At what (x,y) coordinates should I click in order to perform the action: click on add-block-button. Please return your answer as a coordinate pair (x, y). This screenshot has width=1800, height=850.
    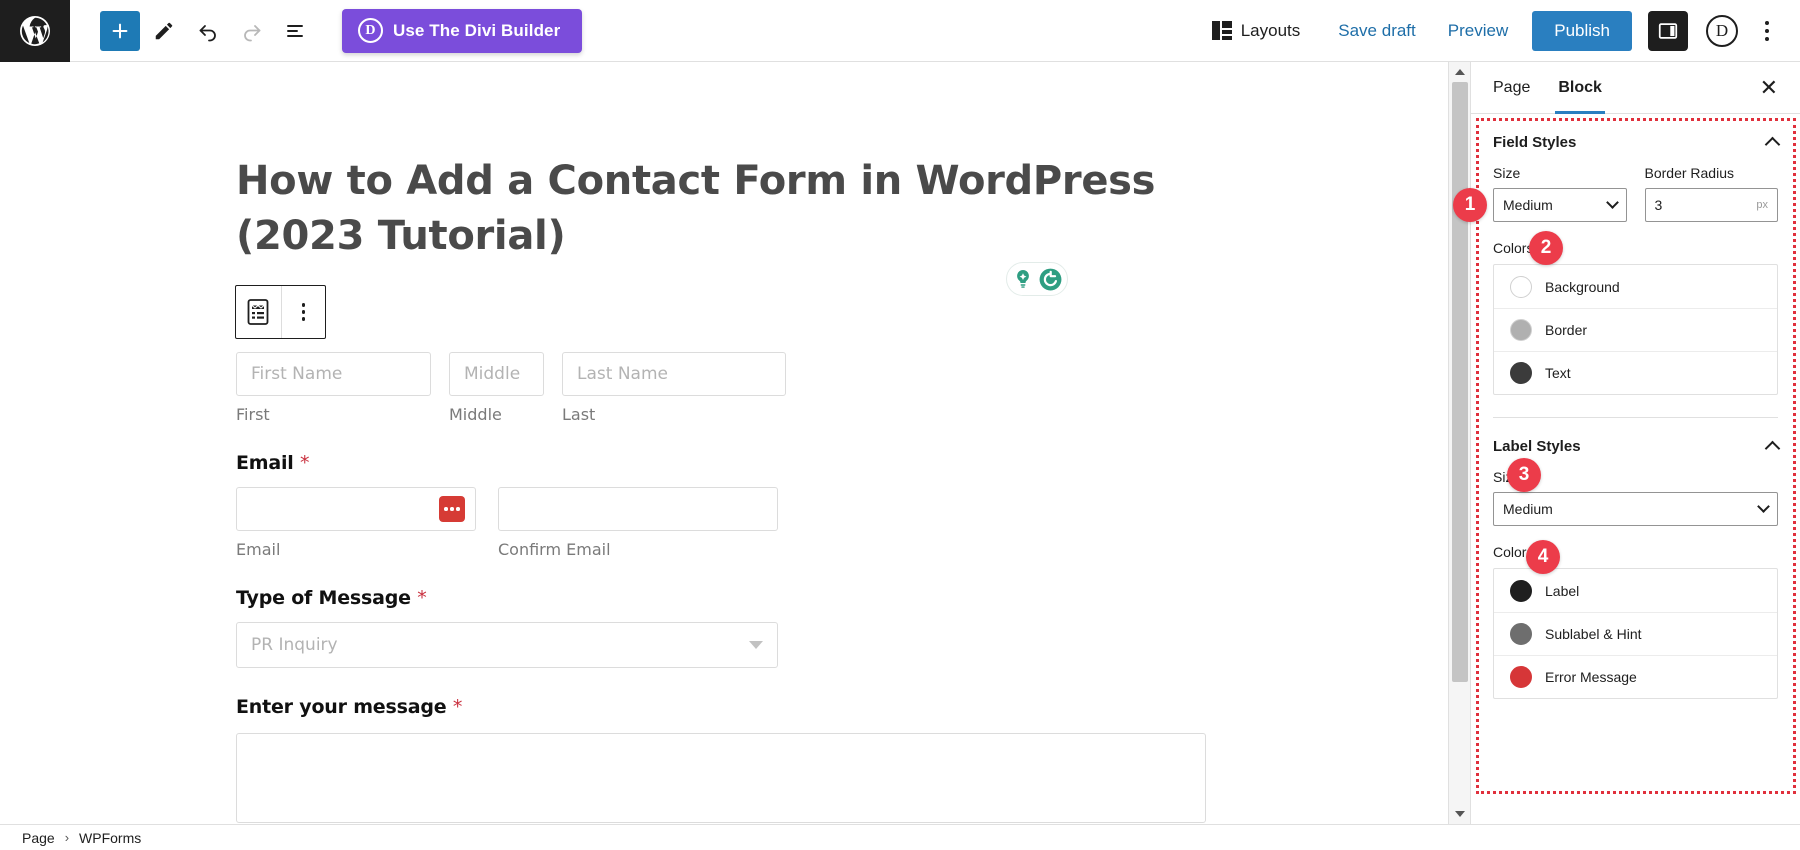
    Looking at the image, I should click on (120, 30).